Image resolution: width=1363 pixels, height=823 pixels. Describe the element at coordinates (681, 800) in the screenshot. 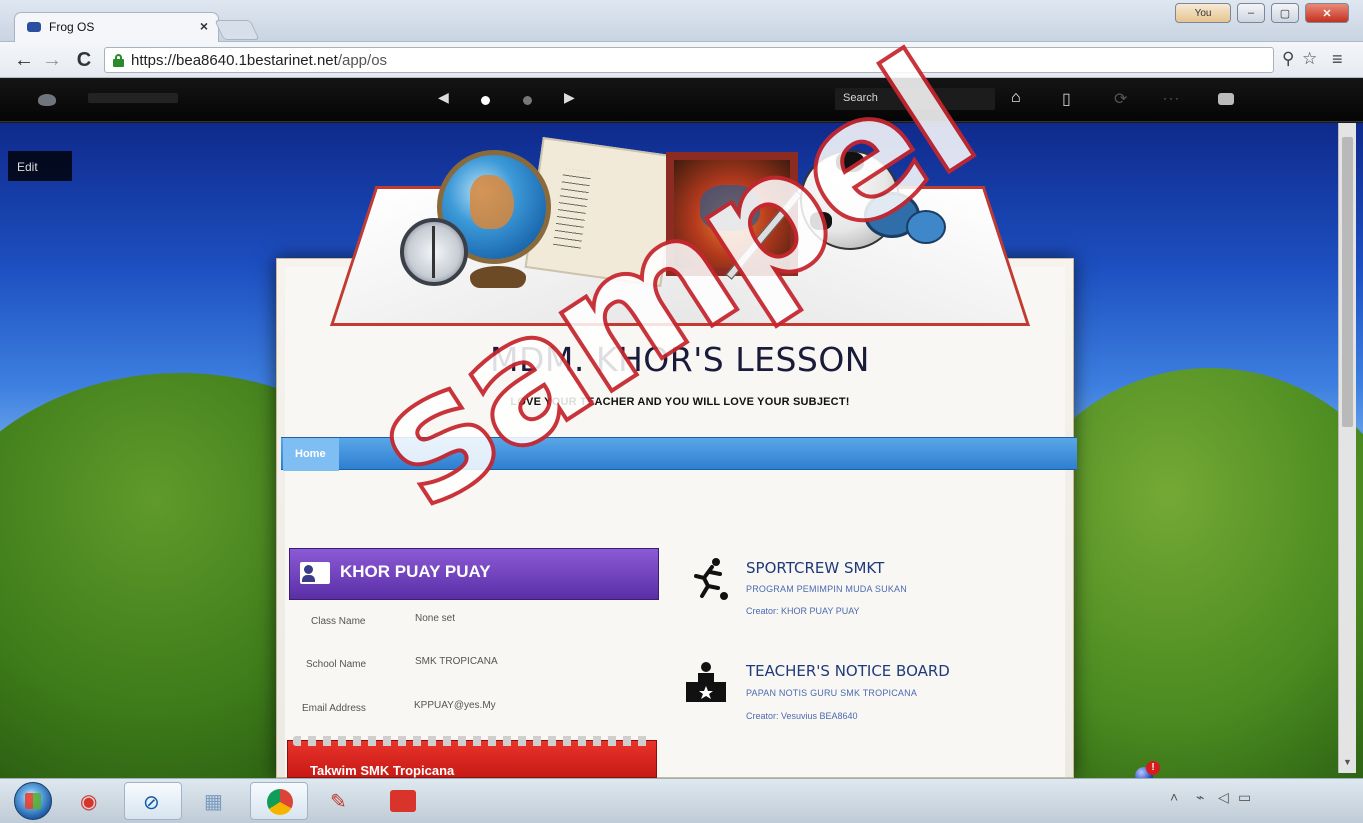

I see `windows-taskbar: ◉ ⊘ ▦ ✎ ˄ ⌁ ◁ ▭` at that location.